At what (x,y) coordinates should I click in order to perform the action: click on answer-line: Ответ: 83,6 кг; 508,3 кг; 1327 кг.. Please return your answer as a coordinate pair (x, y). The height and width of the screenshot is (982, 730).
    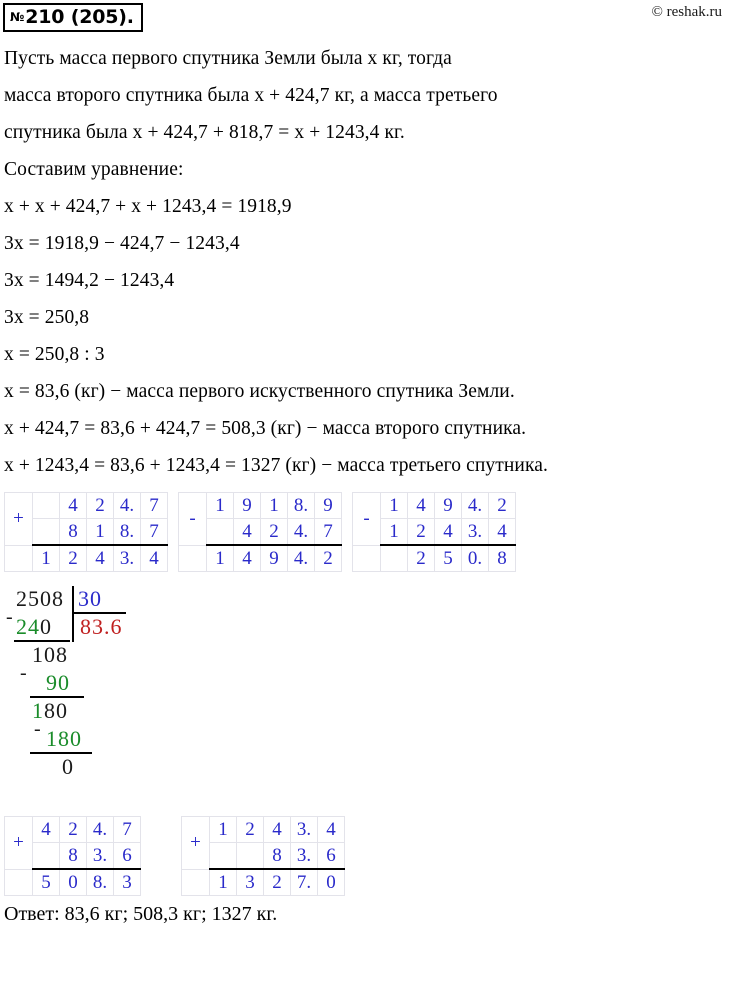
    Looking at the image, I should click on (141, 914).